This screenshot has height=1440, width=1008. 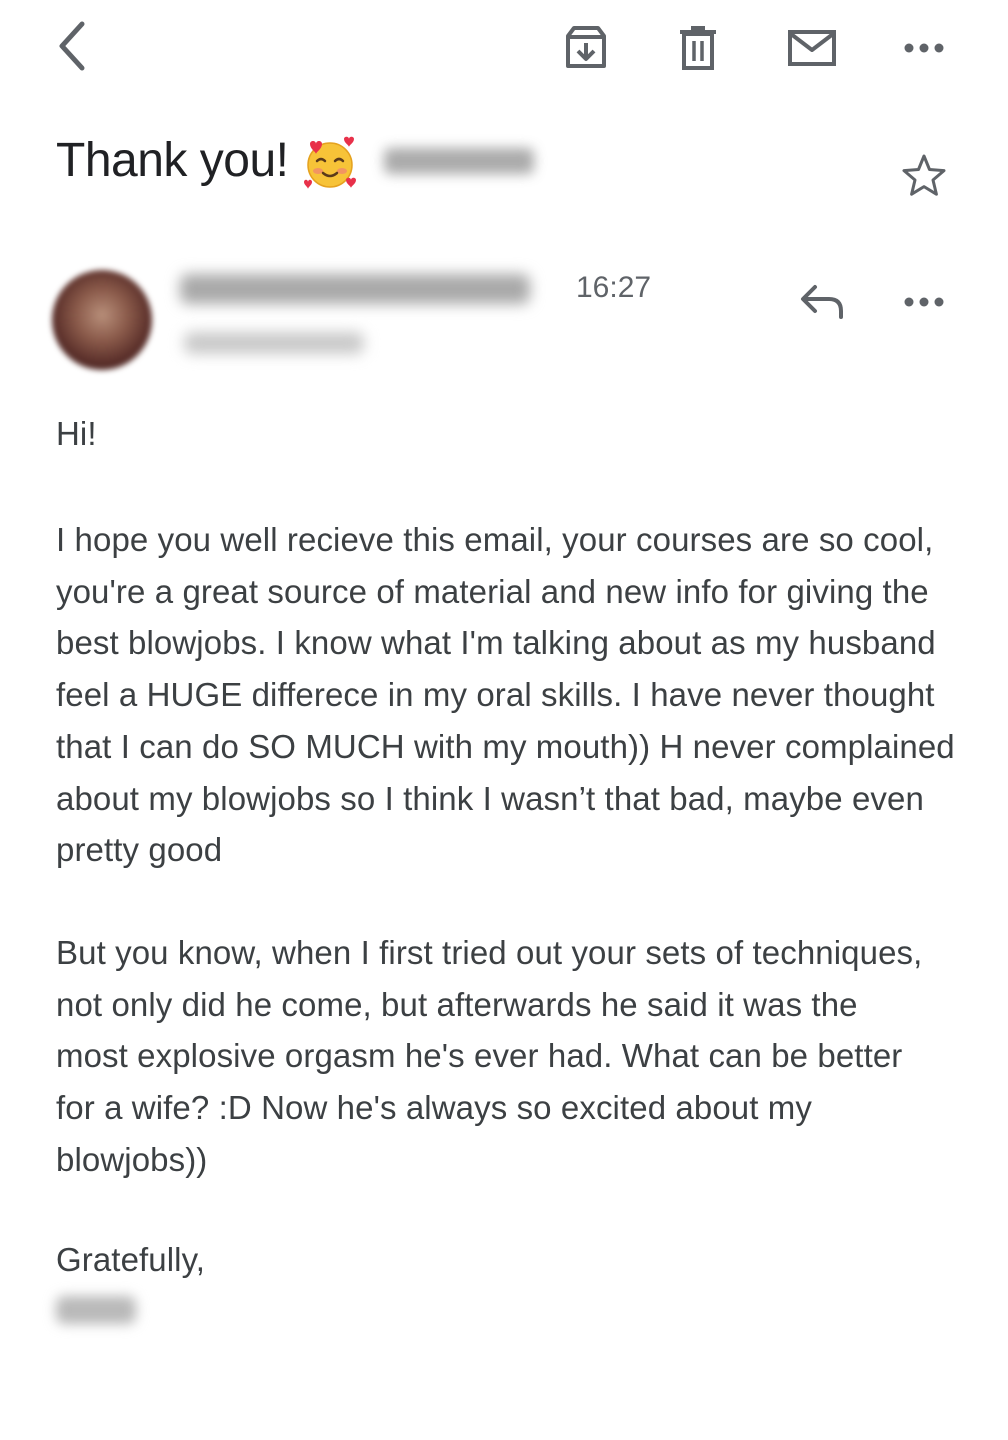 I want to click on sender-email-redacted, so click(x=355, y=289).